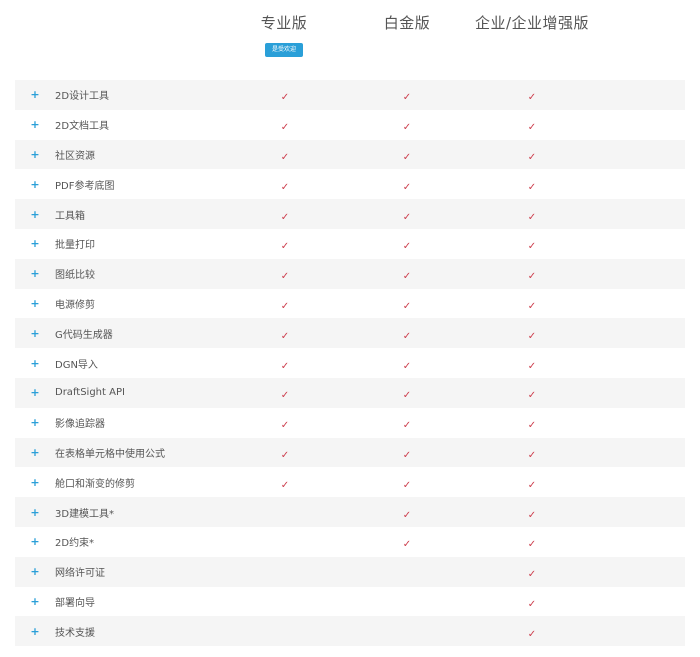 This screenshot has height=657, width=700. Describe the element at coordinates (85, 514) in the screenshot. I see `feature-name: 3D建模工具*` at that location.